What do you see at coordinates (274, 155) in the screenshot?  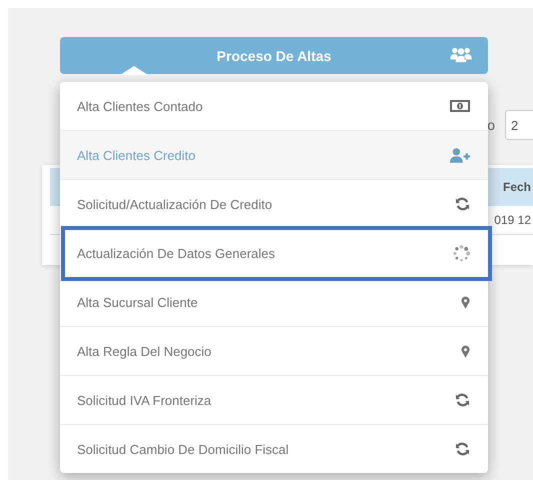 I see `menu-item: Alta Clientes Credito` at bounding box center [274, 155].